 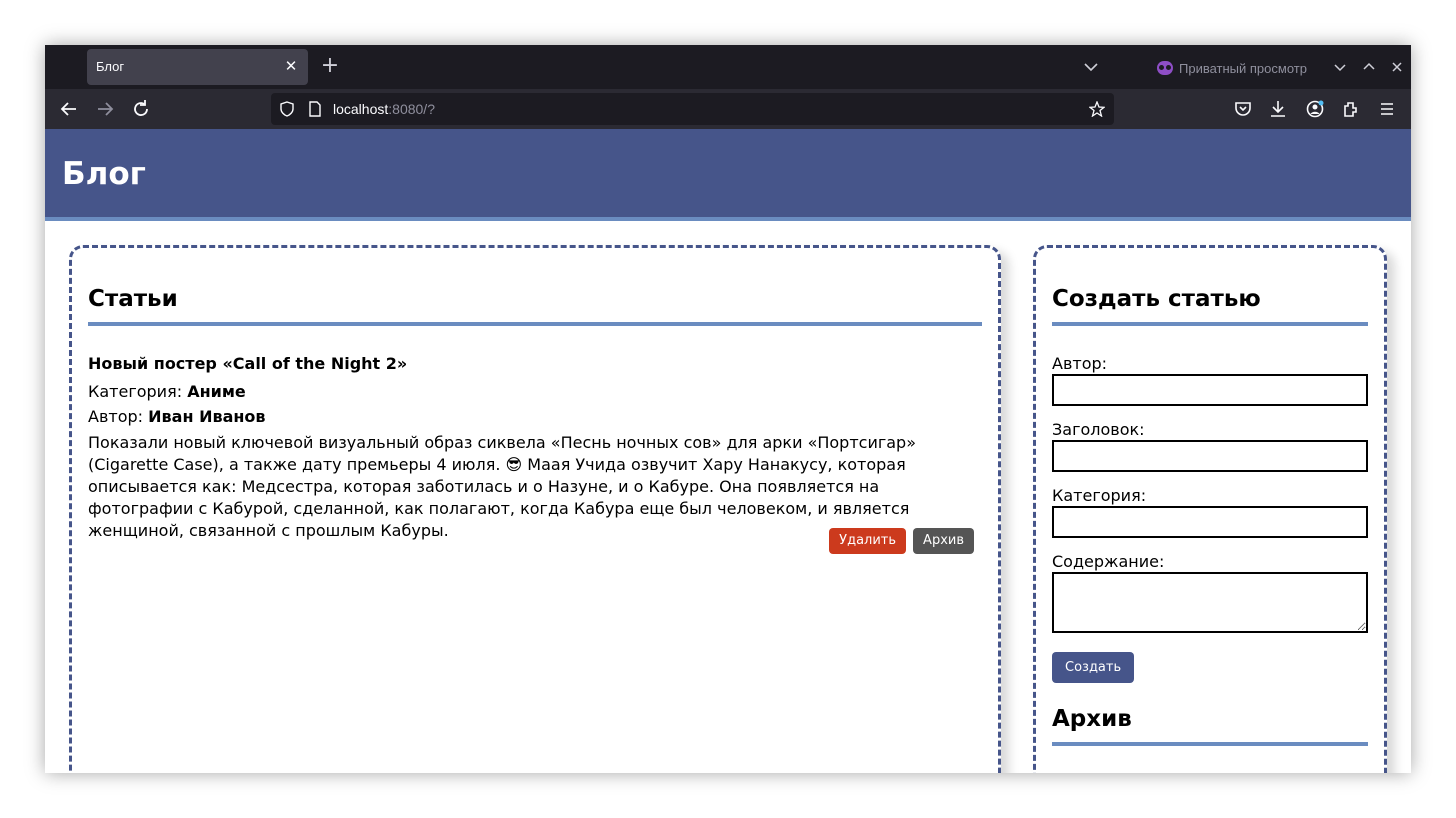 What do you see at coordinates (118, 416) in the screenshot?
I see `article-author-label: Автор:` at bounding box center [118, 416].